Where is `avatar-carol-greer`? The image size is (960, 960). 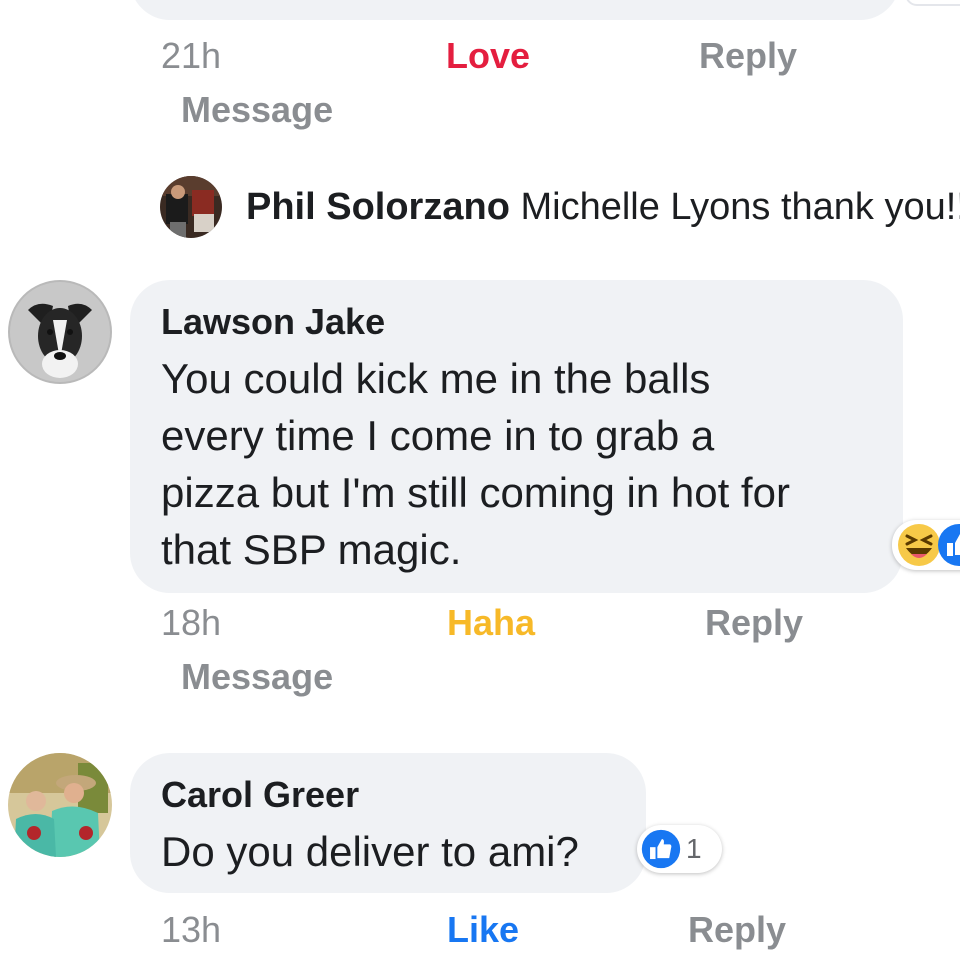
avatar-carol-greer is located at coordinates (60, 805).